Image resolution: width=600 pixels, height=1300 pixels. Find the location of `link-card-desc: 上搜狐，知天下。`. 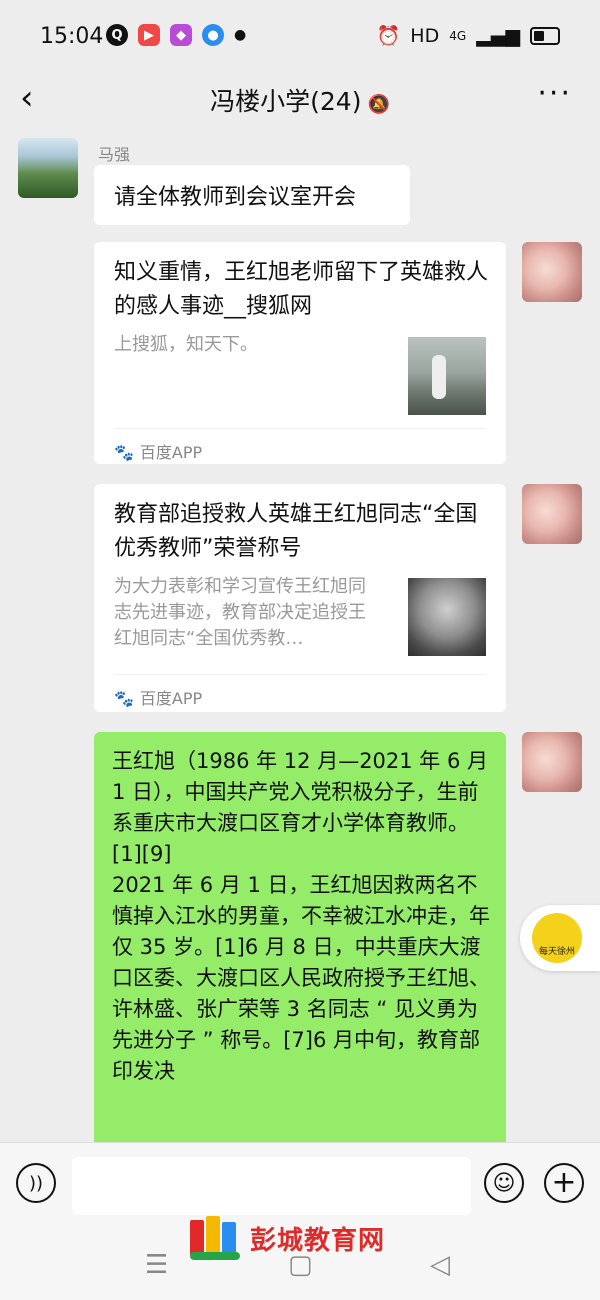

link-card-desc: 上搜狐，知天下。 is located at coordinates (186, 344).